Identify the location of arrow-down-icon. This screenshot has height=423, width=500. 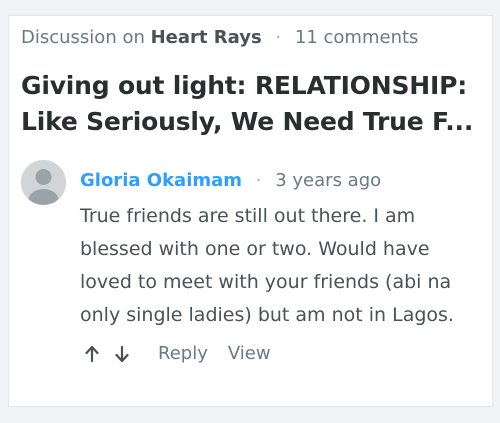
(122, 353).